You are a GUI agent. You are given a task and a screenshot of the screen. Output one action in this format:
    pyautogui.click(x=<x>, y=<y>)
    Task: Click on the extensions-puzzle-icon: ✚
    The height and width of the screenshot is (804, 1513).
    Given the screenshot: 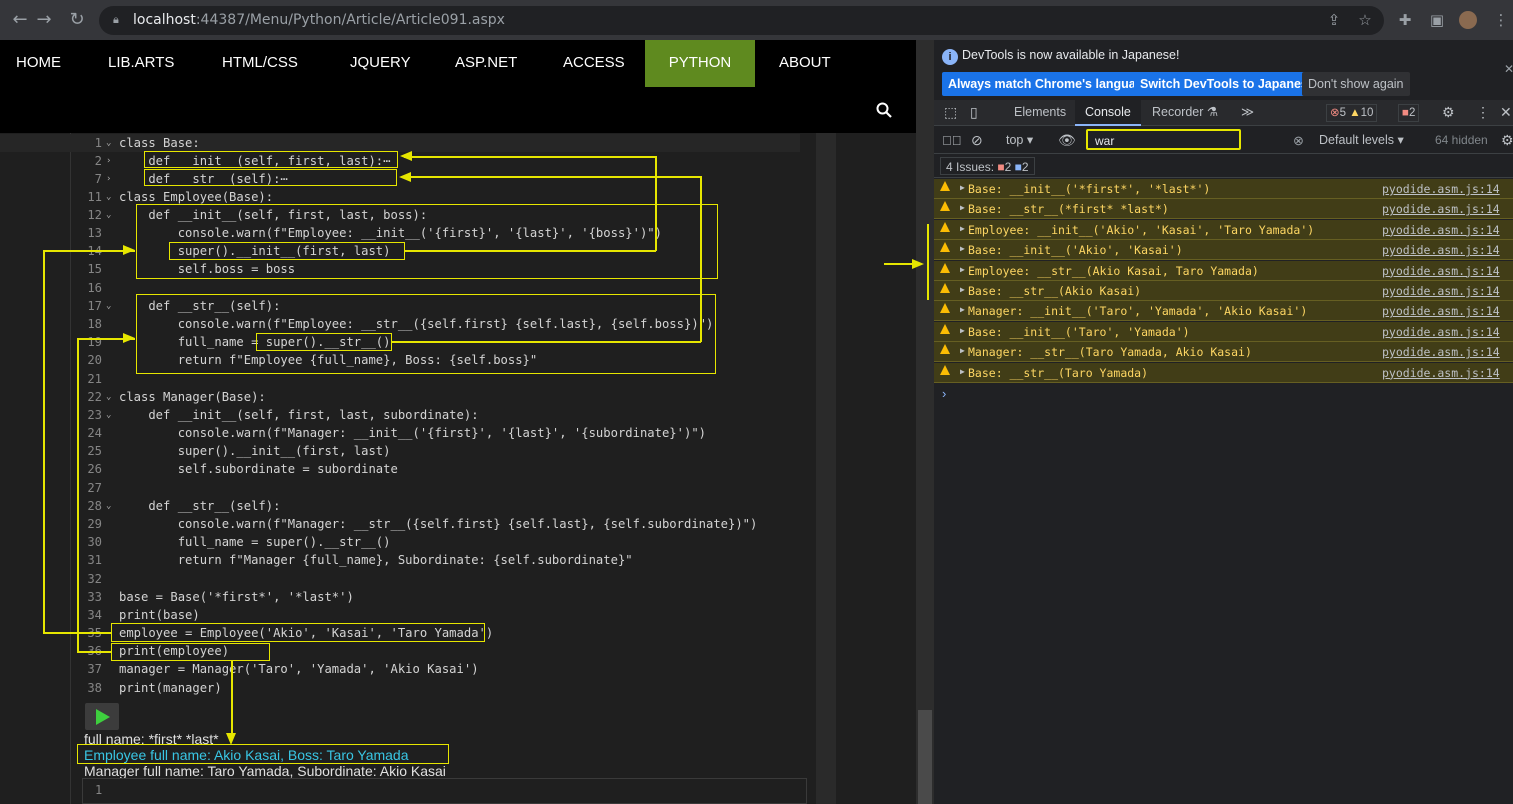 What is the action you would take?
    pyautogui.click(x=1405, y=20)
    